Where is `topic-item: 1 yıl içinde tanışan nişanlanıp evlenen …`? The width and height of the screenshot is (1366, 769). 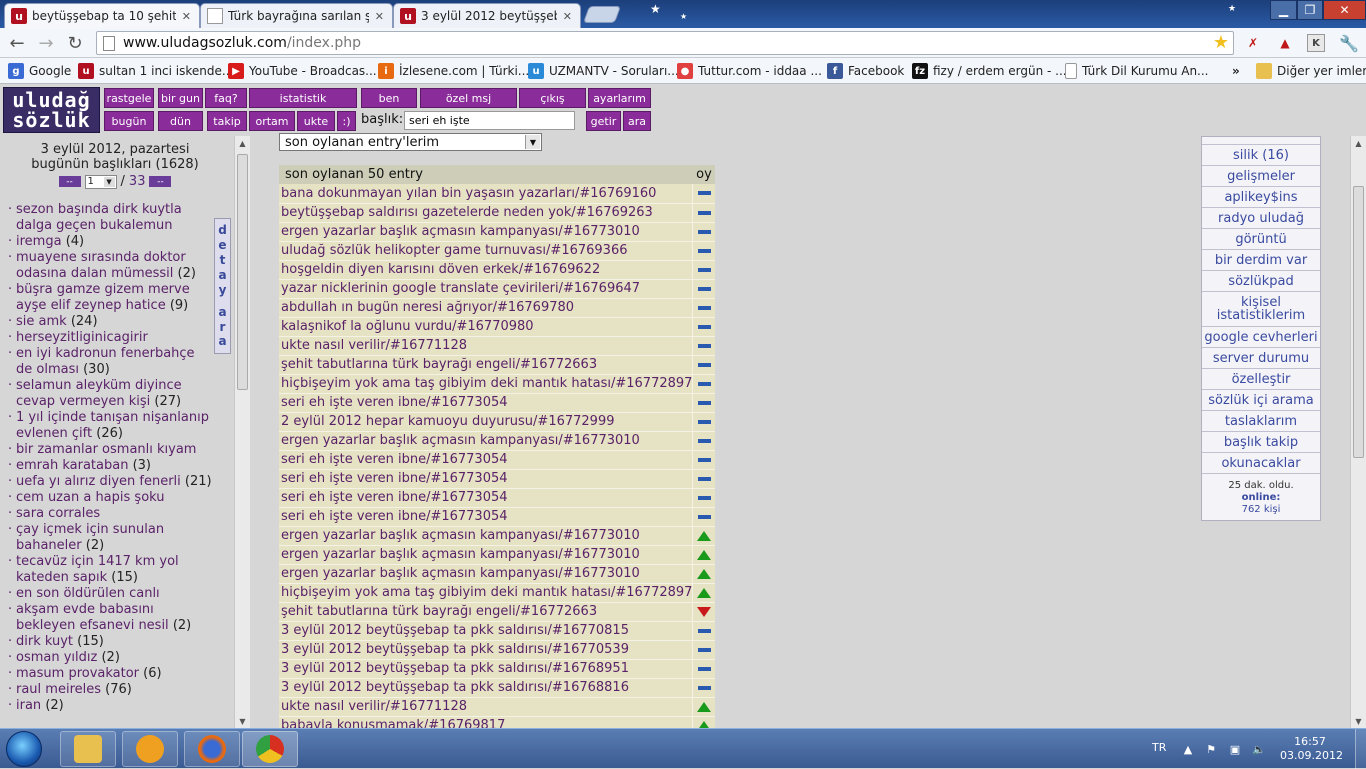
topic-item: 1 yıl içinde tanışan nişanlanıp evlenen … is located at coordinates (110, 426).